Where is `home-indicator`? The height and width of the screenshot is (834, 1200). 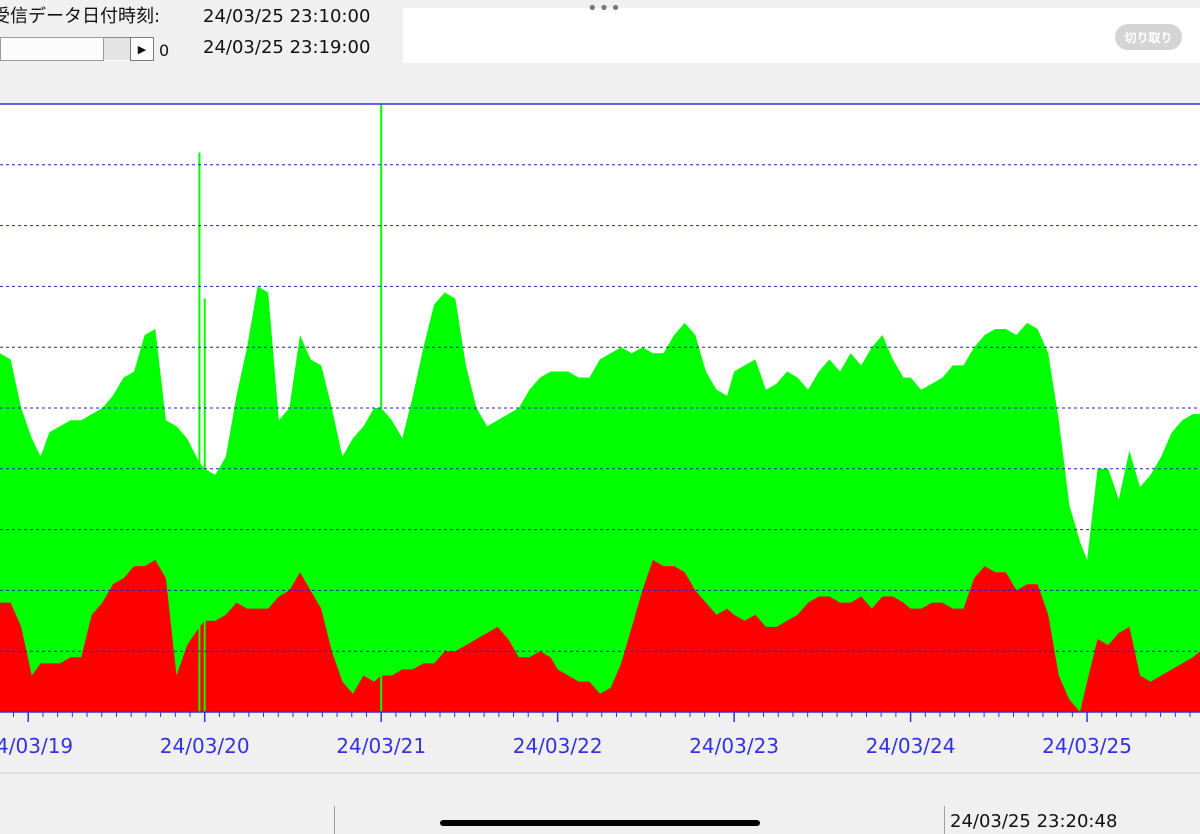
home-indicator is located at coordinates (600, 823).